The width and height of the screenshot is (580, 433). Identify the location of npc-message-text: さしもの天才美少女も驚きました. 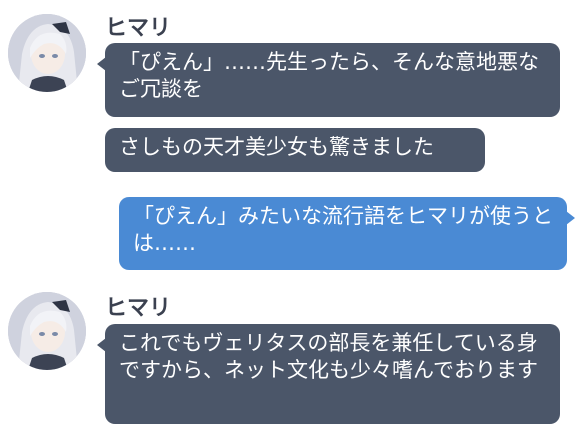
(276, 147).